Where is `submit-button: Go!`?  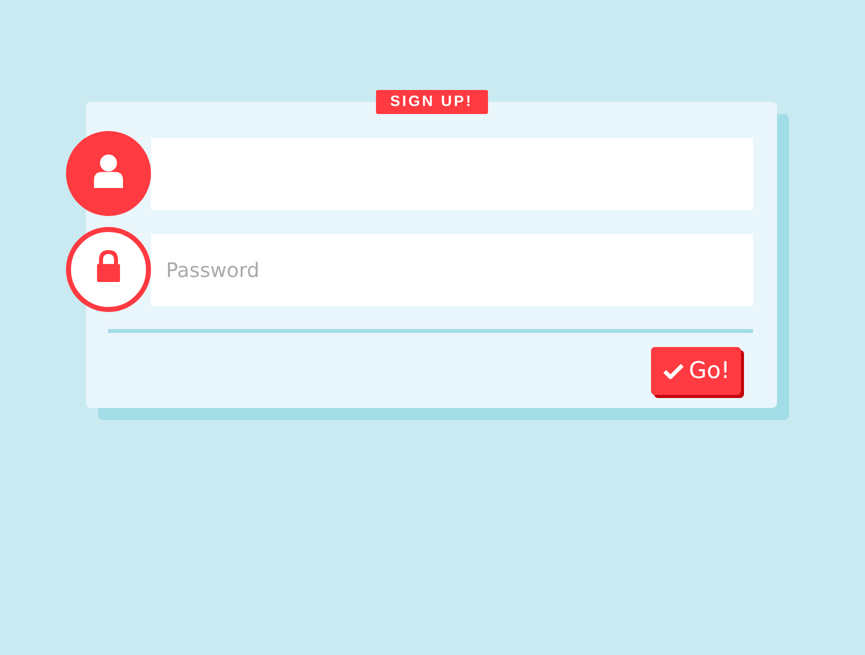 submit-button: Go! is located at coordinates (695, 371).